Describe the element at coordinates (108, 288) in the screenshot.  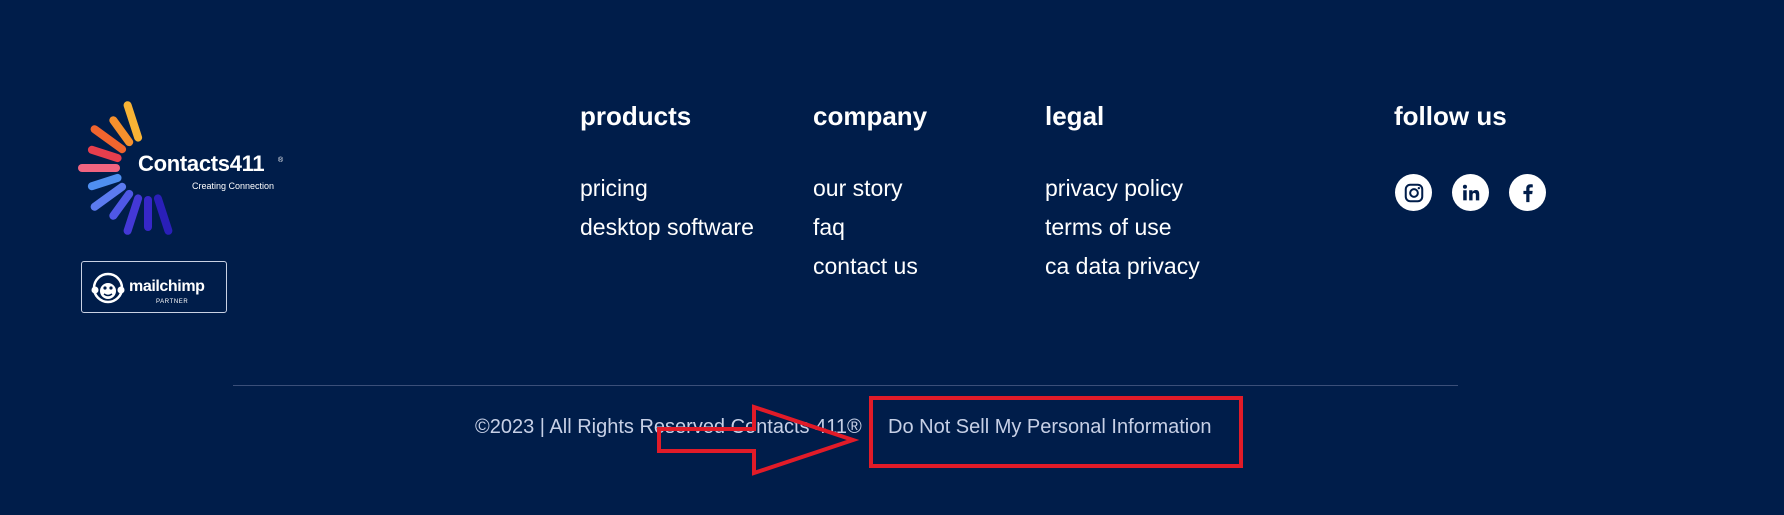
I see `freddie-monkey-icon` at that location.